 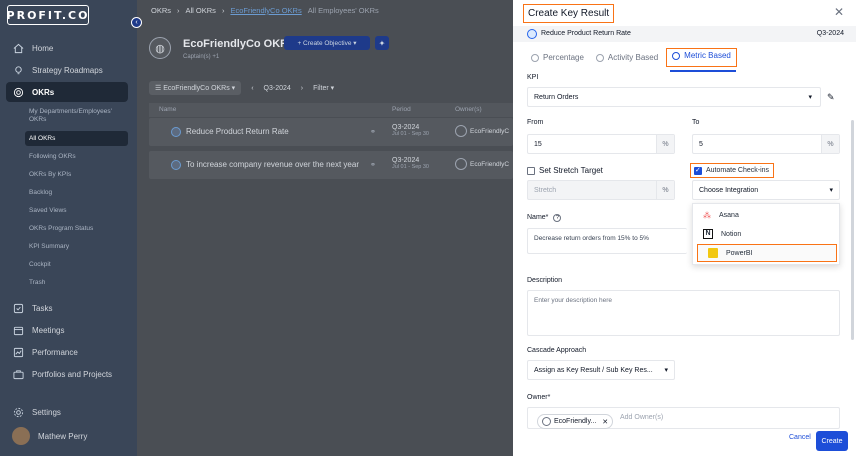 What do you see at coordinates (557, 57) in the screenshot?
I see `tab-percentage: Percentage` at bounding box center [557, 57].